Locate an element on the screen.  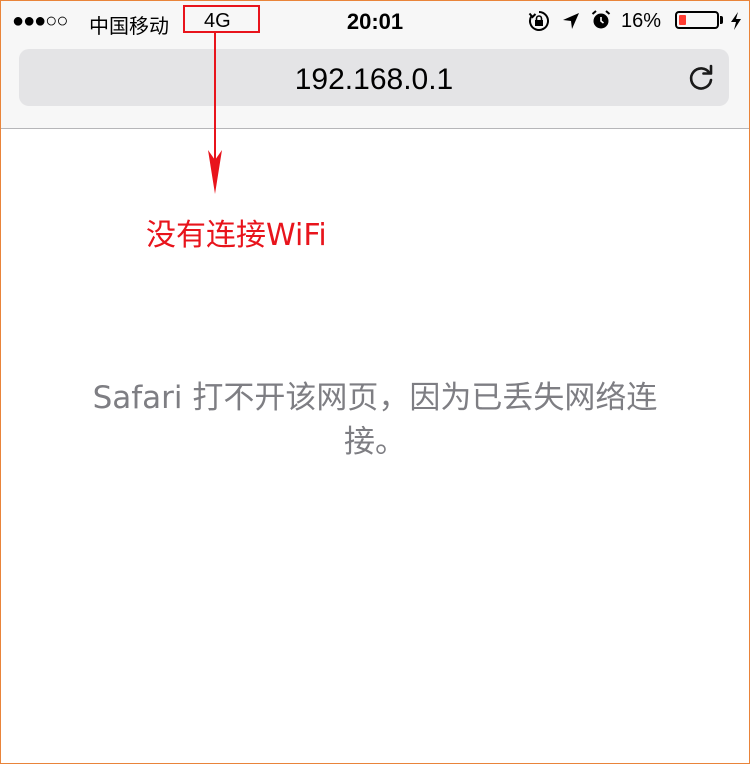
error-message: Safari 打不开该网页，因为已丢失网络连接。 is located at coordinates (375, 420).